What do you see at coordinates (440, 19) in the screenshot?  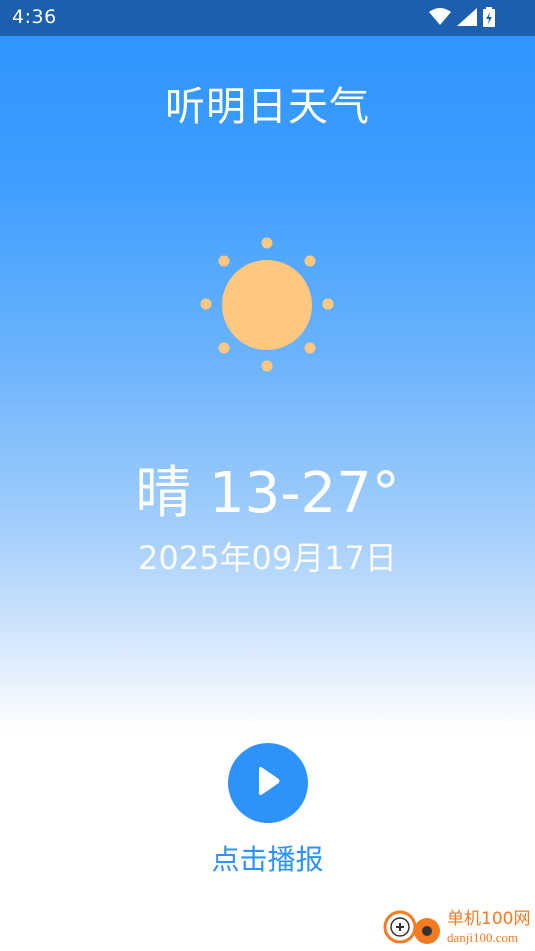 I see `wifi-icon` at bounding box center [440, 19].